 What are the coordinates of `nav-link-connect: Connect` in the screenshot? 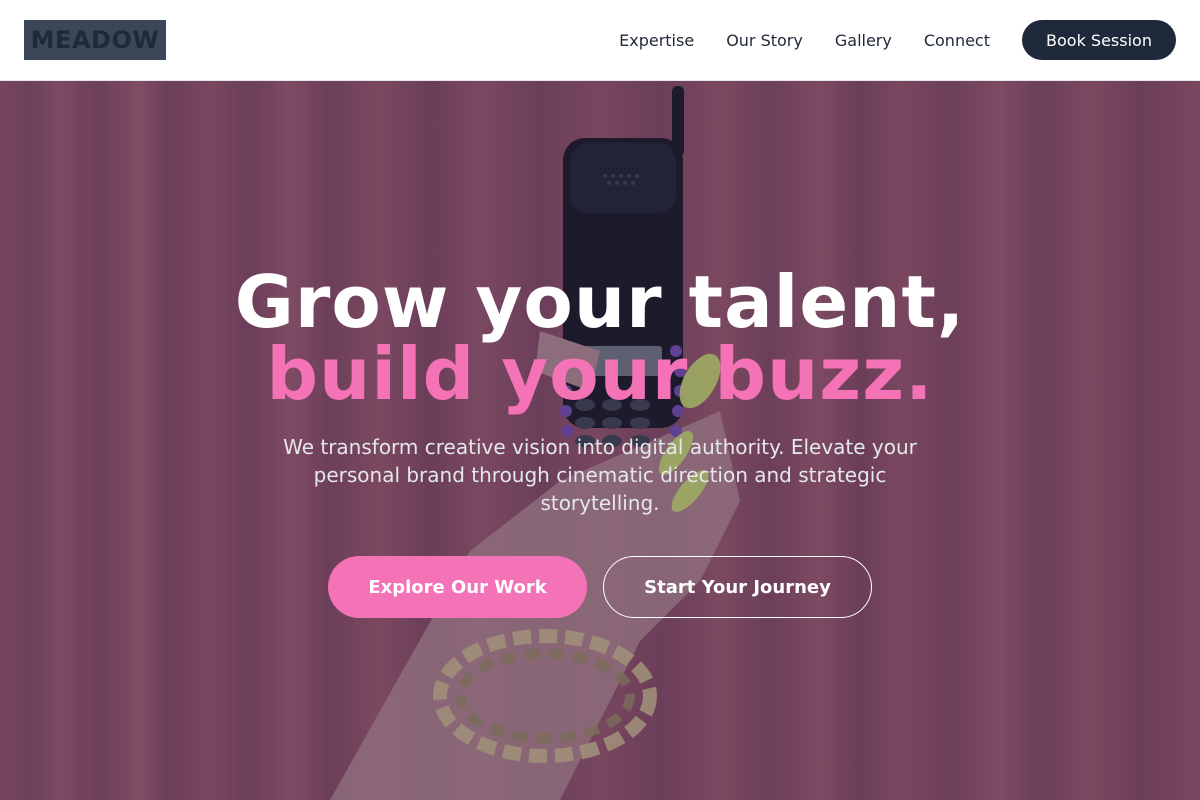 It's located at (957, 40).